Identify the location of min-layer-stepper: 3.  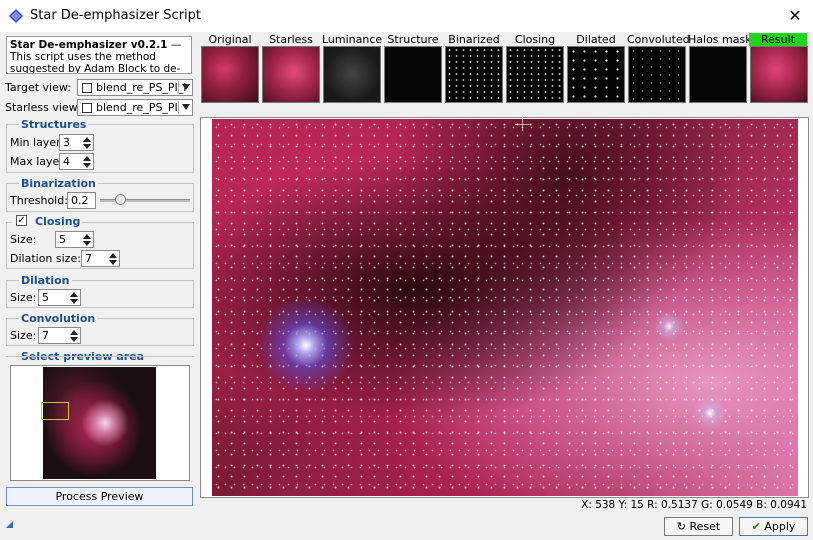
(76, 142).